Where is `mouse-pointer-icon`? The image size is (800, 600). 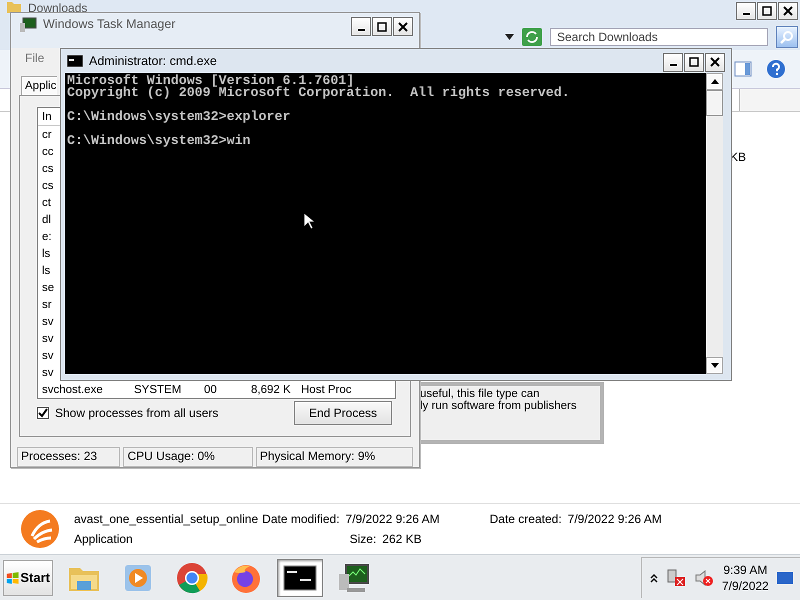 mouse-pointer-icon is located at coordinates (309, 221).